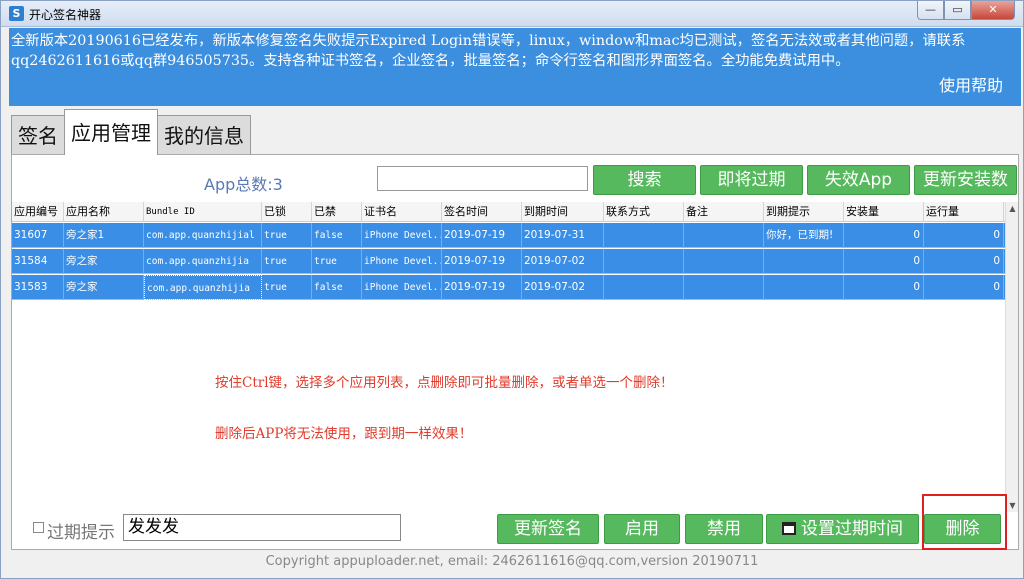  Describe the element at coordinates (789, 528) in the screenshot. I see `calendar-icon` at that location.